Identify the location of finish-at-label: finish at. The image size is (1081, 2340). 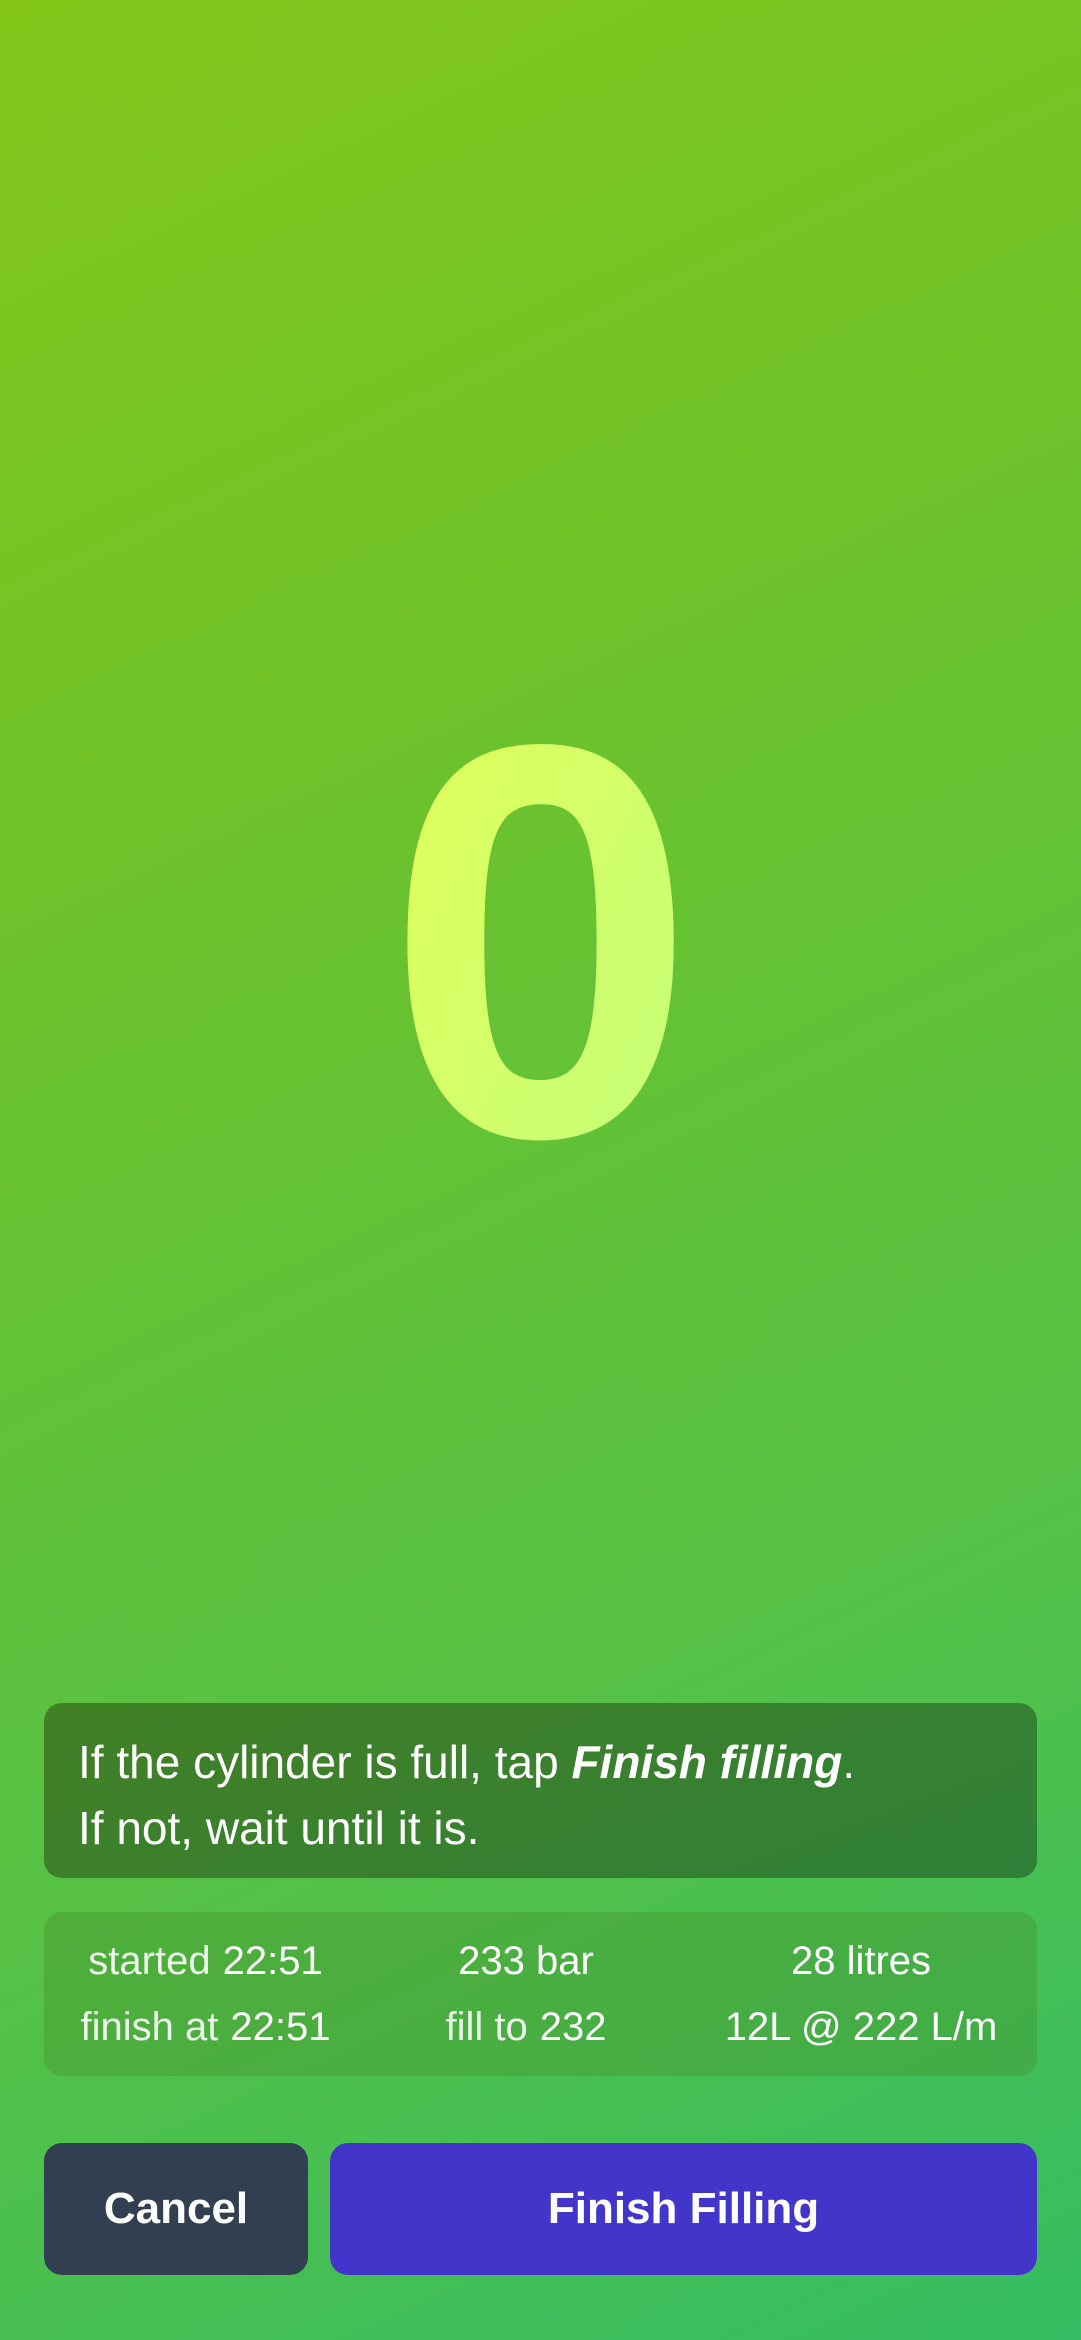
(149, 2026).